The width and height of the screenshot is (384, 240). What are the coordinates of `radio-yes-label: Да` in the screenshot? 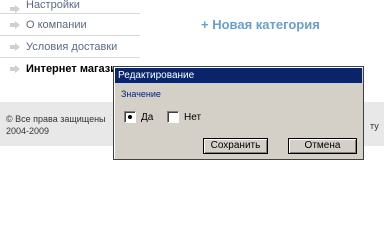 It's located at (147, 117).